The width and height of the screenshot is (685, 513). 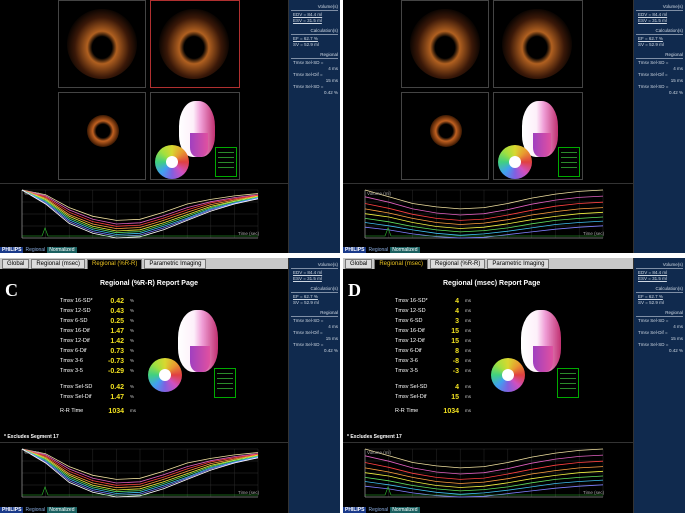 I want to click on metric-name: Tmsv 6-Dif, so click(x=73, y=351).